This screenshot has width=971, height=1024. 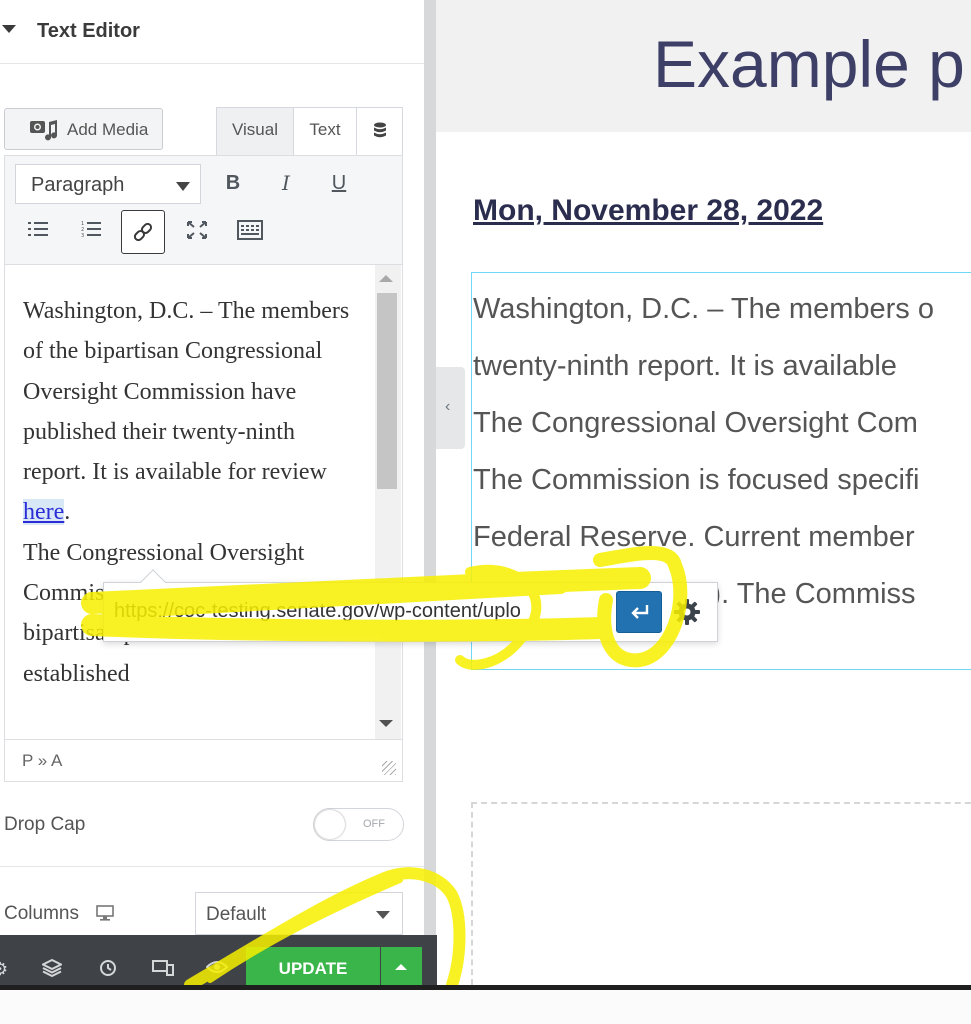 I want to click on scroll-up-icon, so click(x=386, y=278).